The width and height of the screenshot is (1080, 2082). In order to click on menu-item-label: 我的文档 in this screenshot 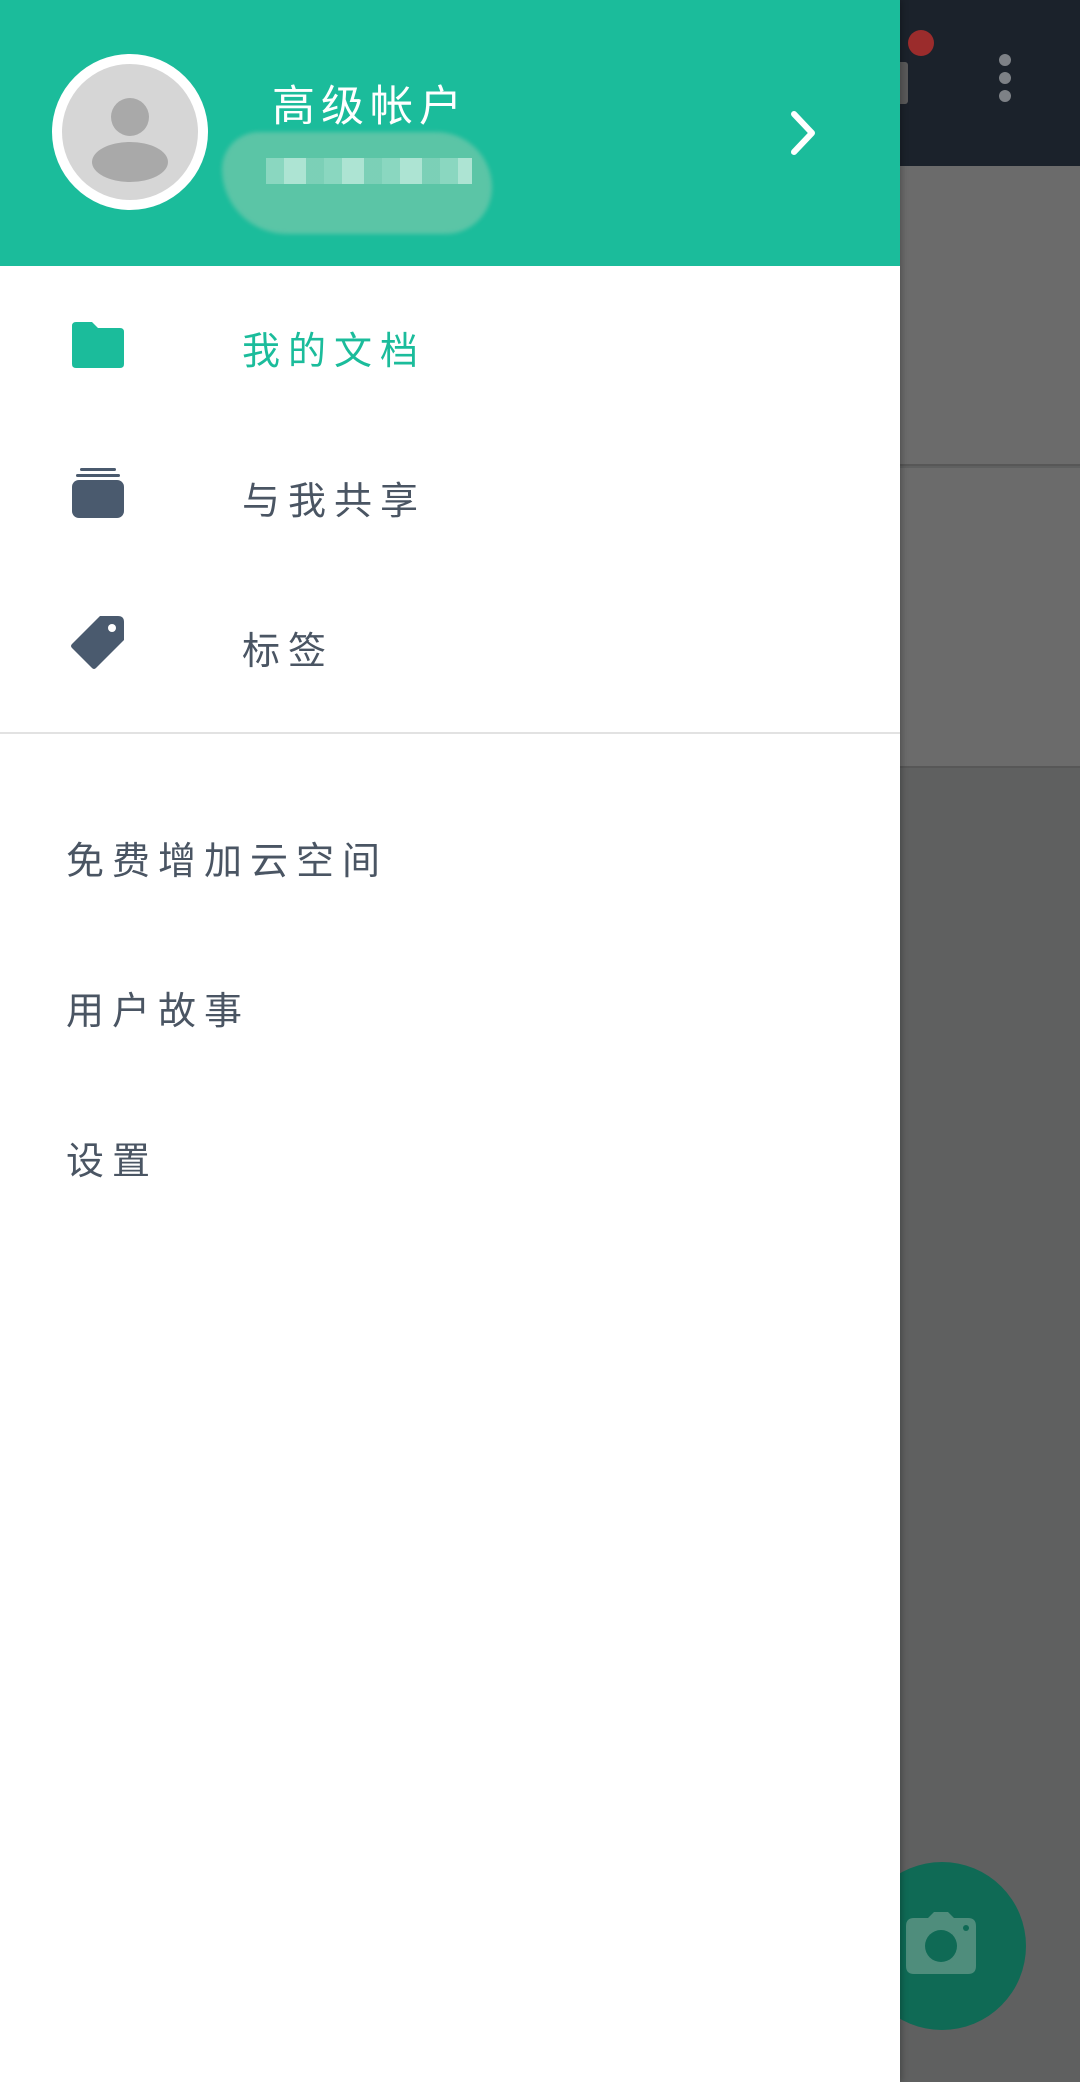, I will do `click(334, 351)`.